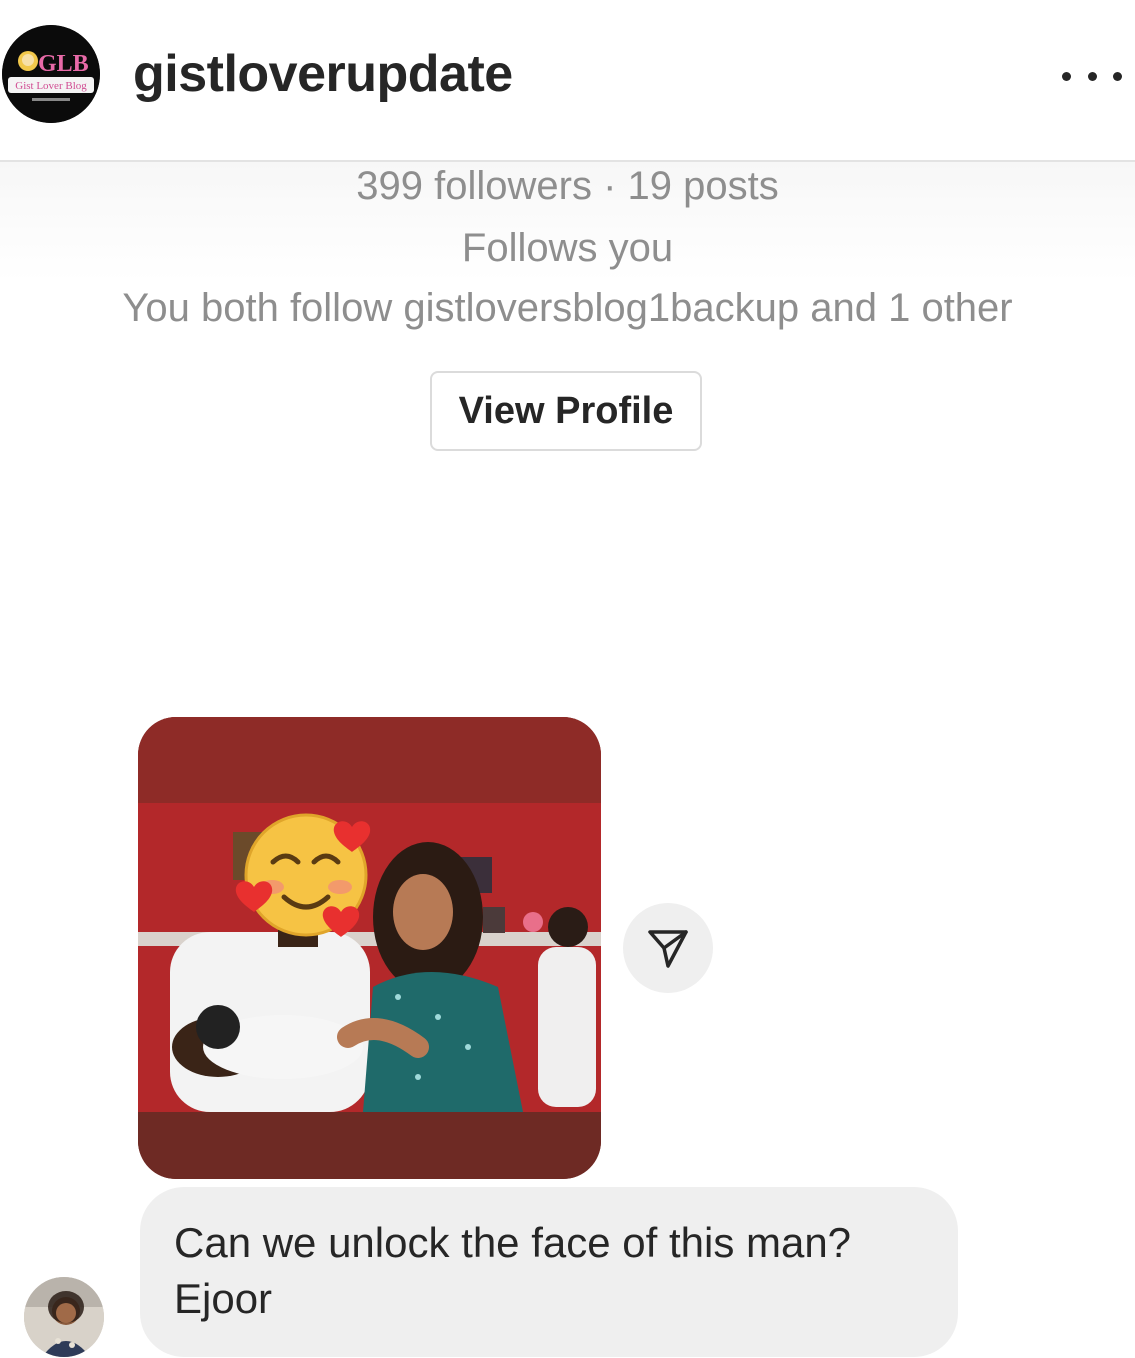 The width and height of the screenshot is (1135, 1358). I want to click on sender-avatar-photo, so click(64, 1317).